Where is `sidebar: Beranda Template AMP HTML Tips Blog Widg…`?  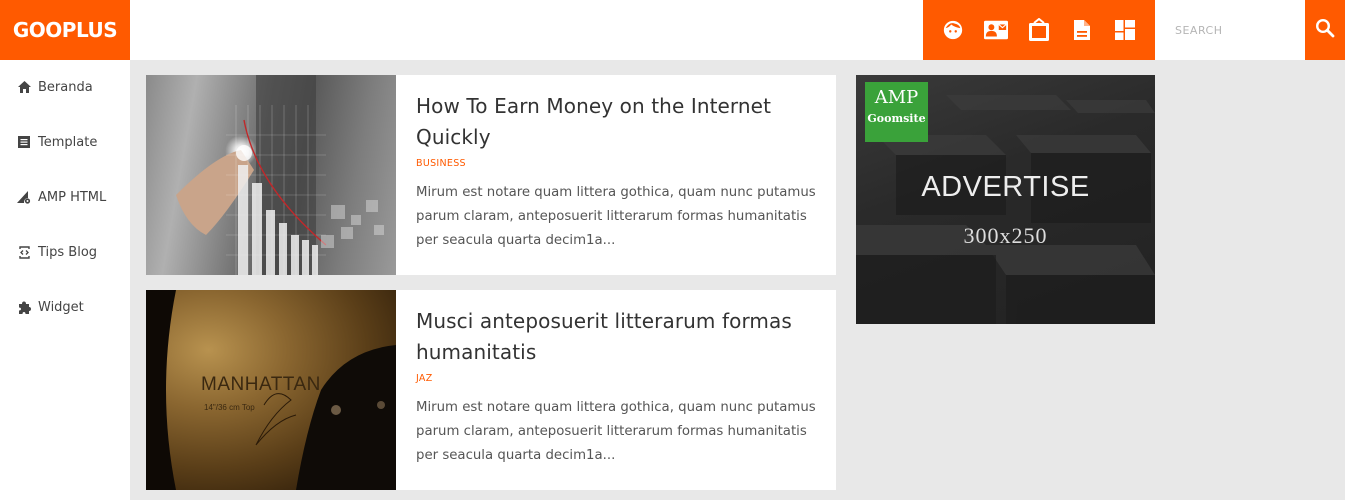
sidebar: Beranda Template AMP HTML Tips Blog Widg… is located at coordinates (65, 280).